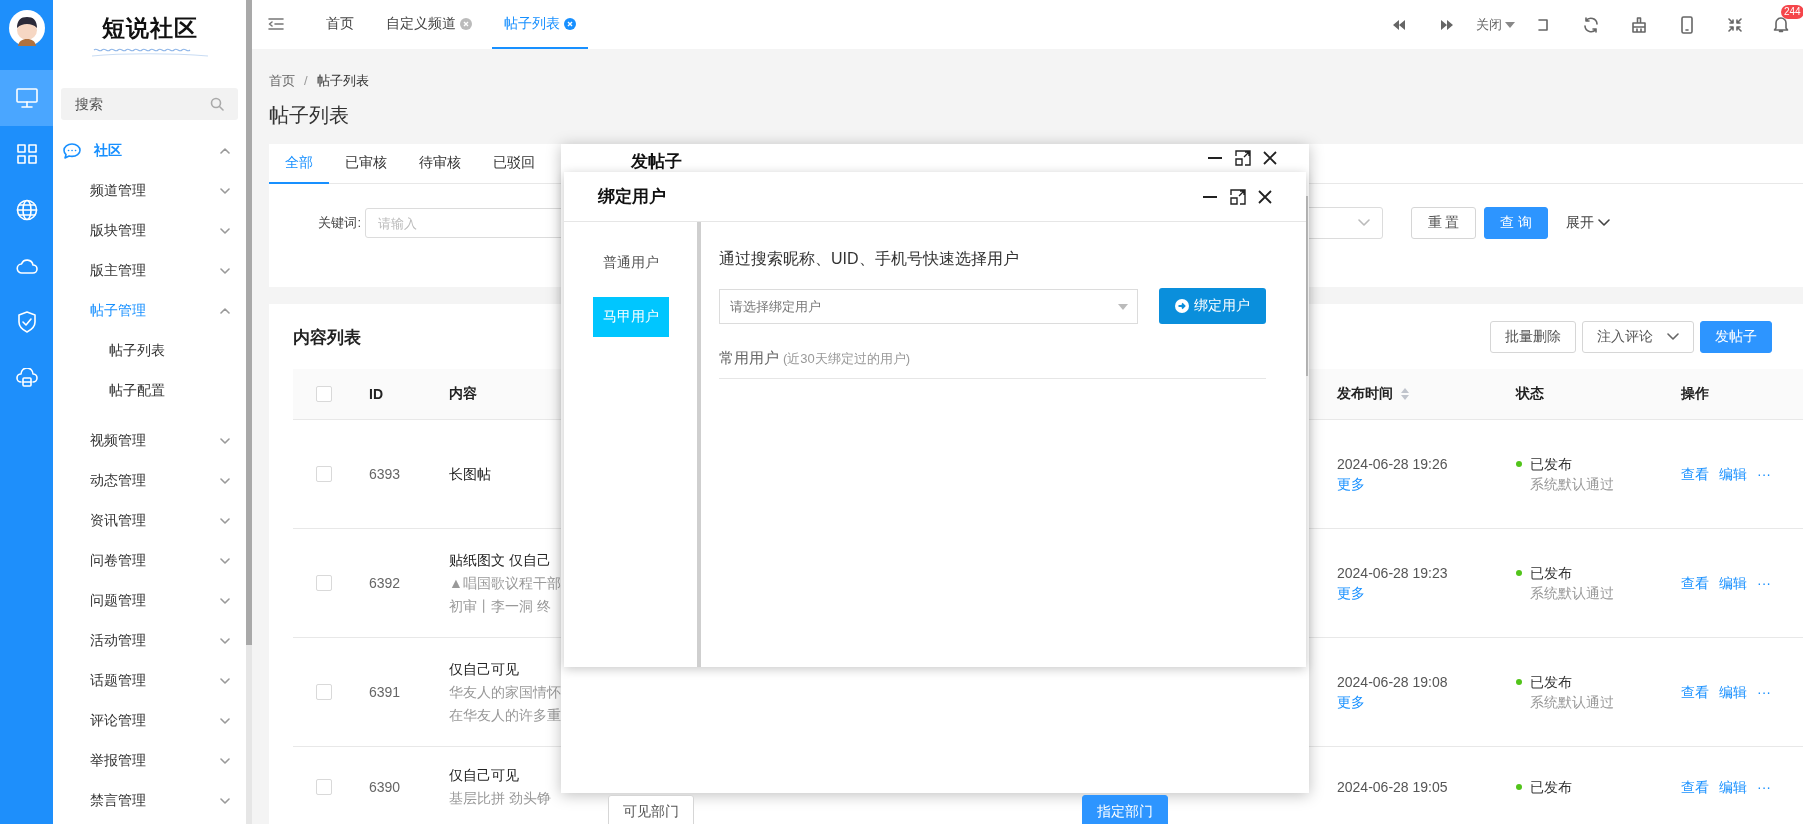  What do you see at coordinates (366, 164) in the screenshot?
I see `status-tab: 已审核` at bounding box center [366, 164].